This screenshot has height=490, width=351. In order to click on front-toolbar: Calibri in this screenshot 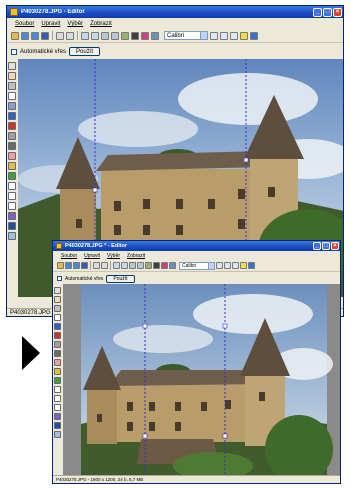, I will do `click(196, 266)`.